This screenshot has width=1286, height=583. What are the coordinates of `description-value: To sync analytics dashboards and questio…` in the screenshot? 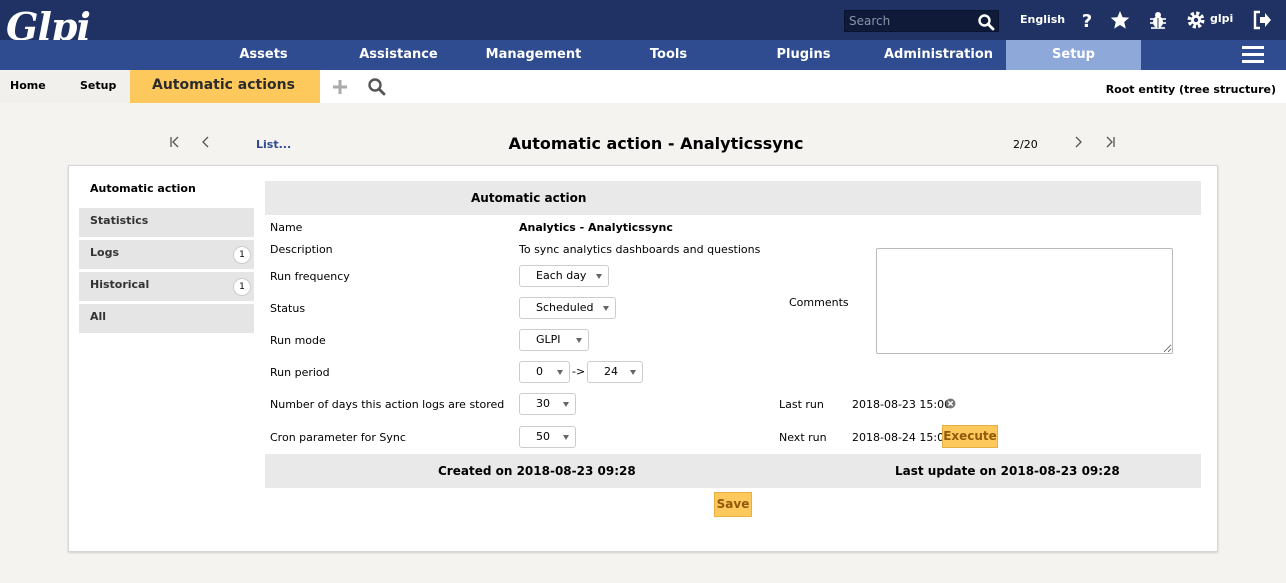 It's located at (640, 249).